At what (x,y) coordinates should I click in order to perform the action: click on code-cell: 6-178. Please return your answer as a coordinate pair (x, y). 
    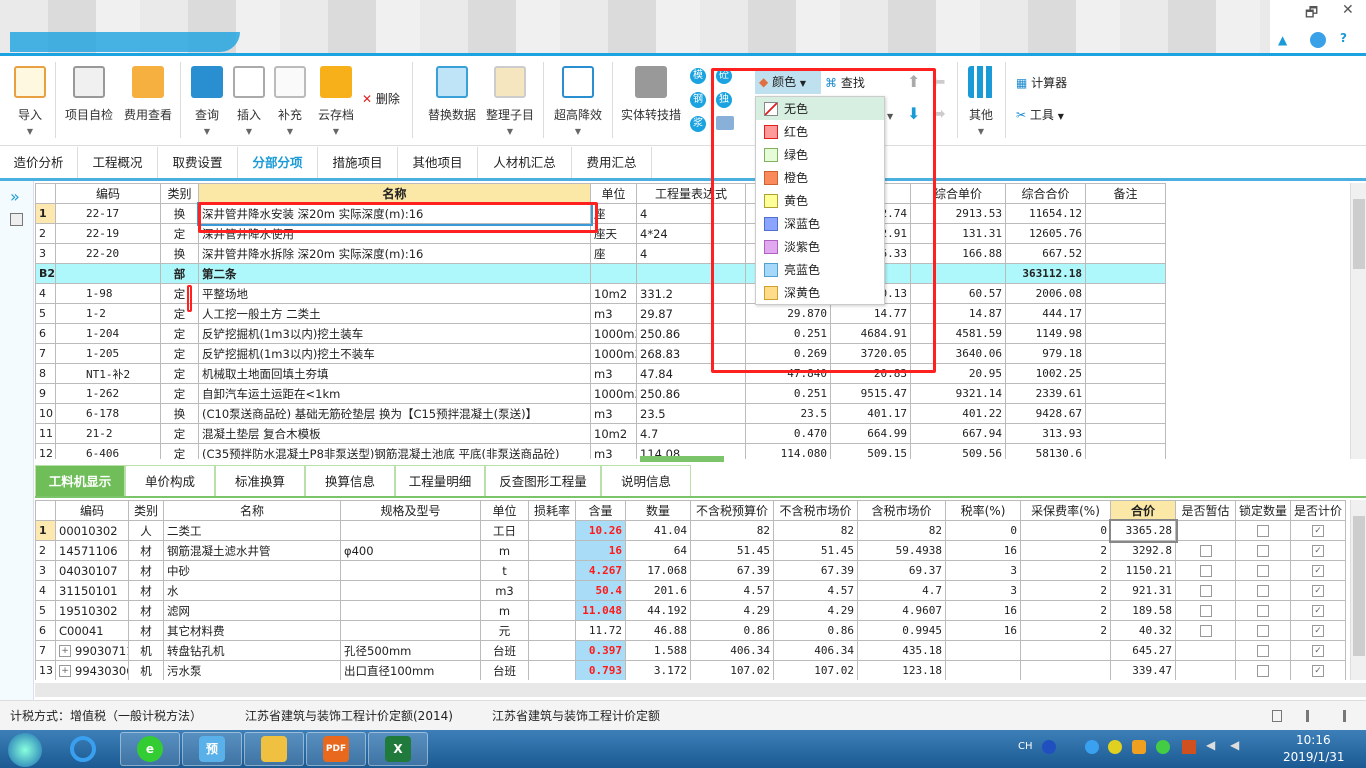
    Looking at the image, I should click on (108, 413).